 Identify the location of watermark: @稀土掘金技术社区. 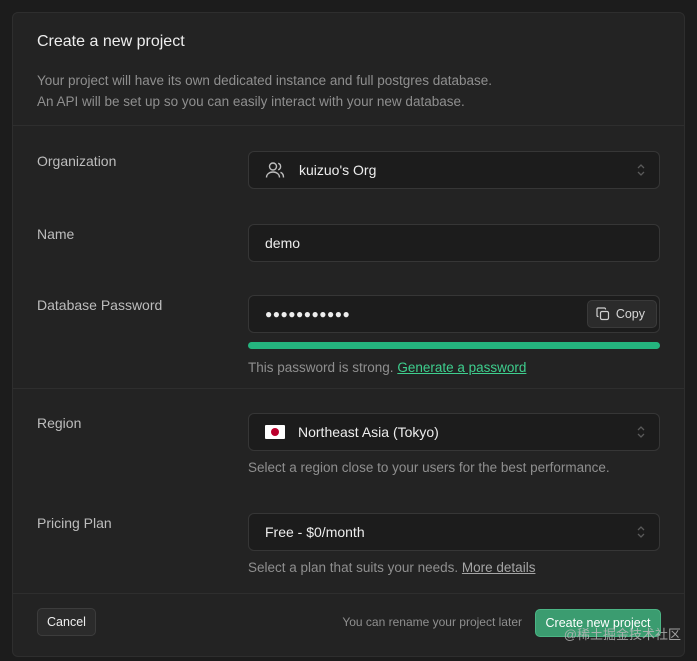
(622, 634).